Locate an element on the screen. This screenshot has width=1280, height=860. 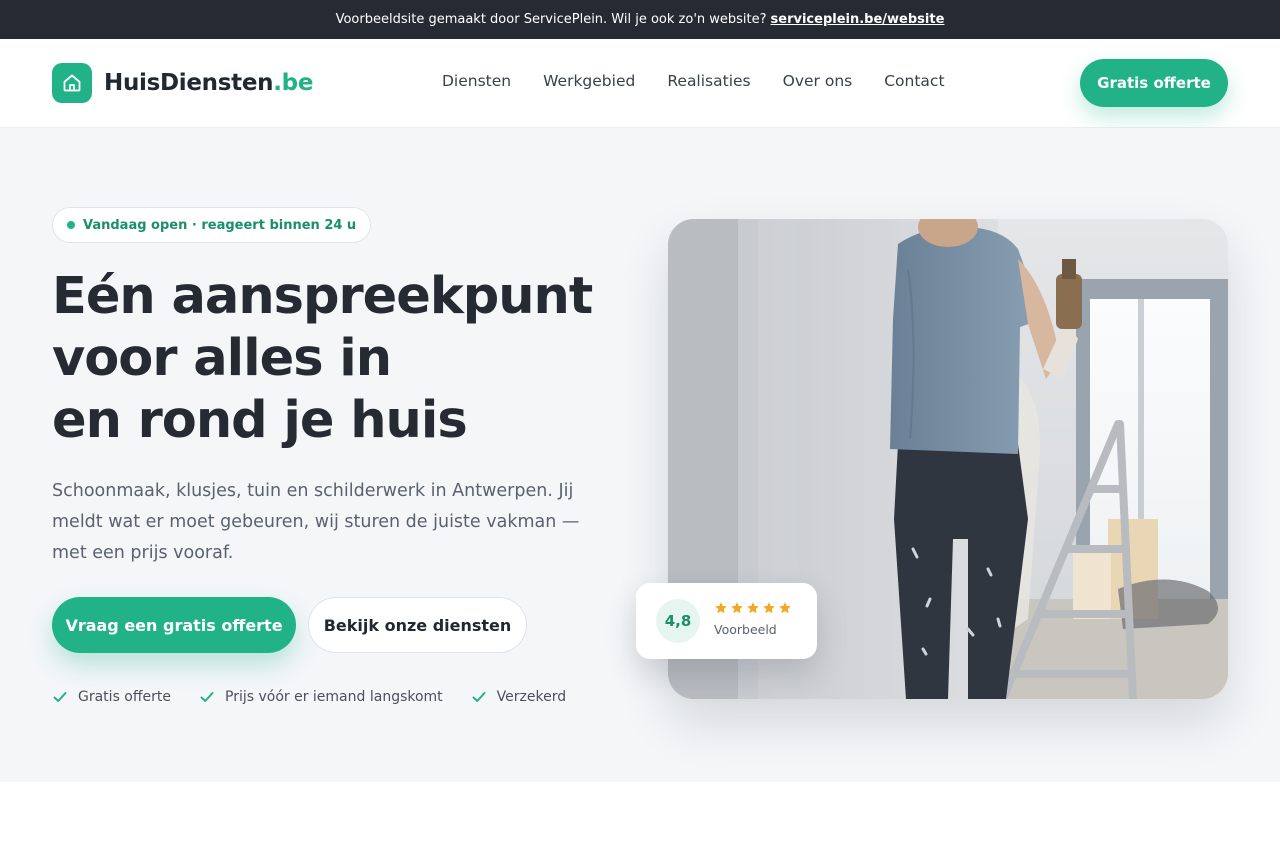
benefit-item: Verzekerd is located at coordinates (518, 697).